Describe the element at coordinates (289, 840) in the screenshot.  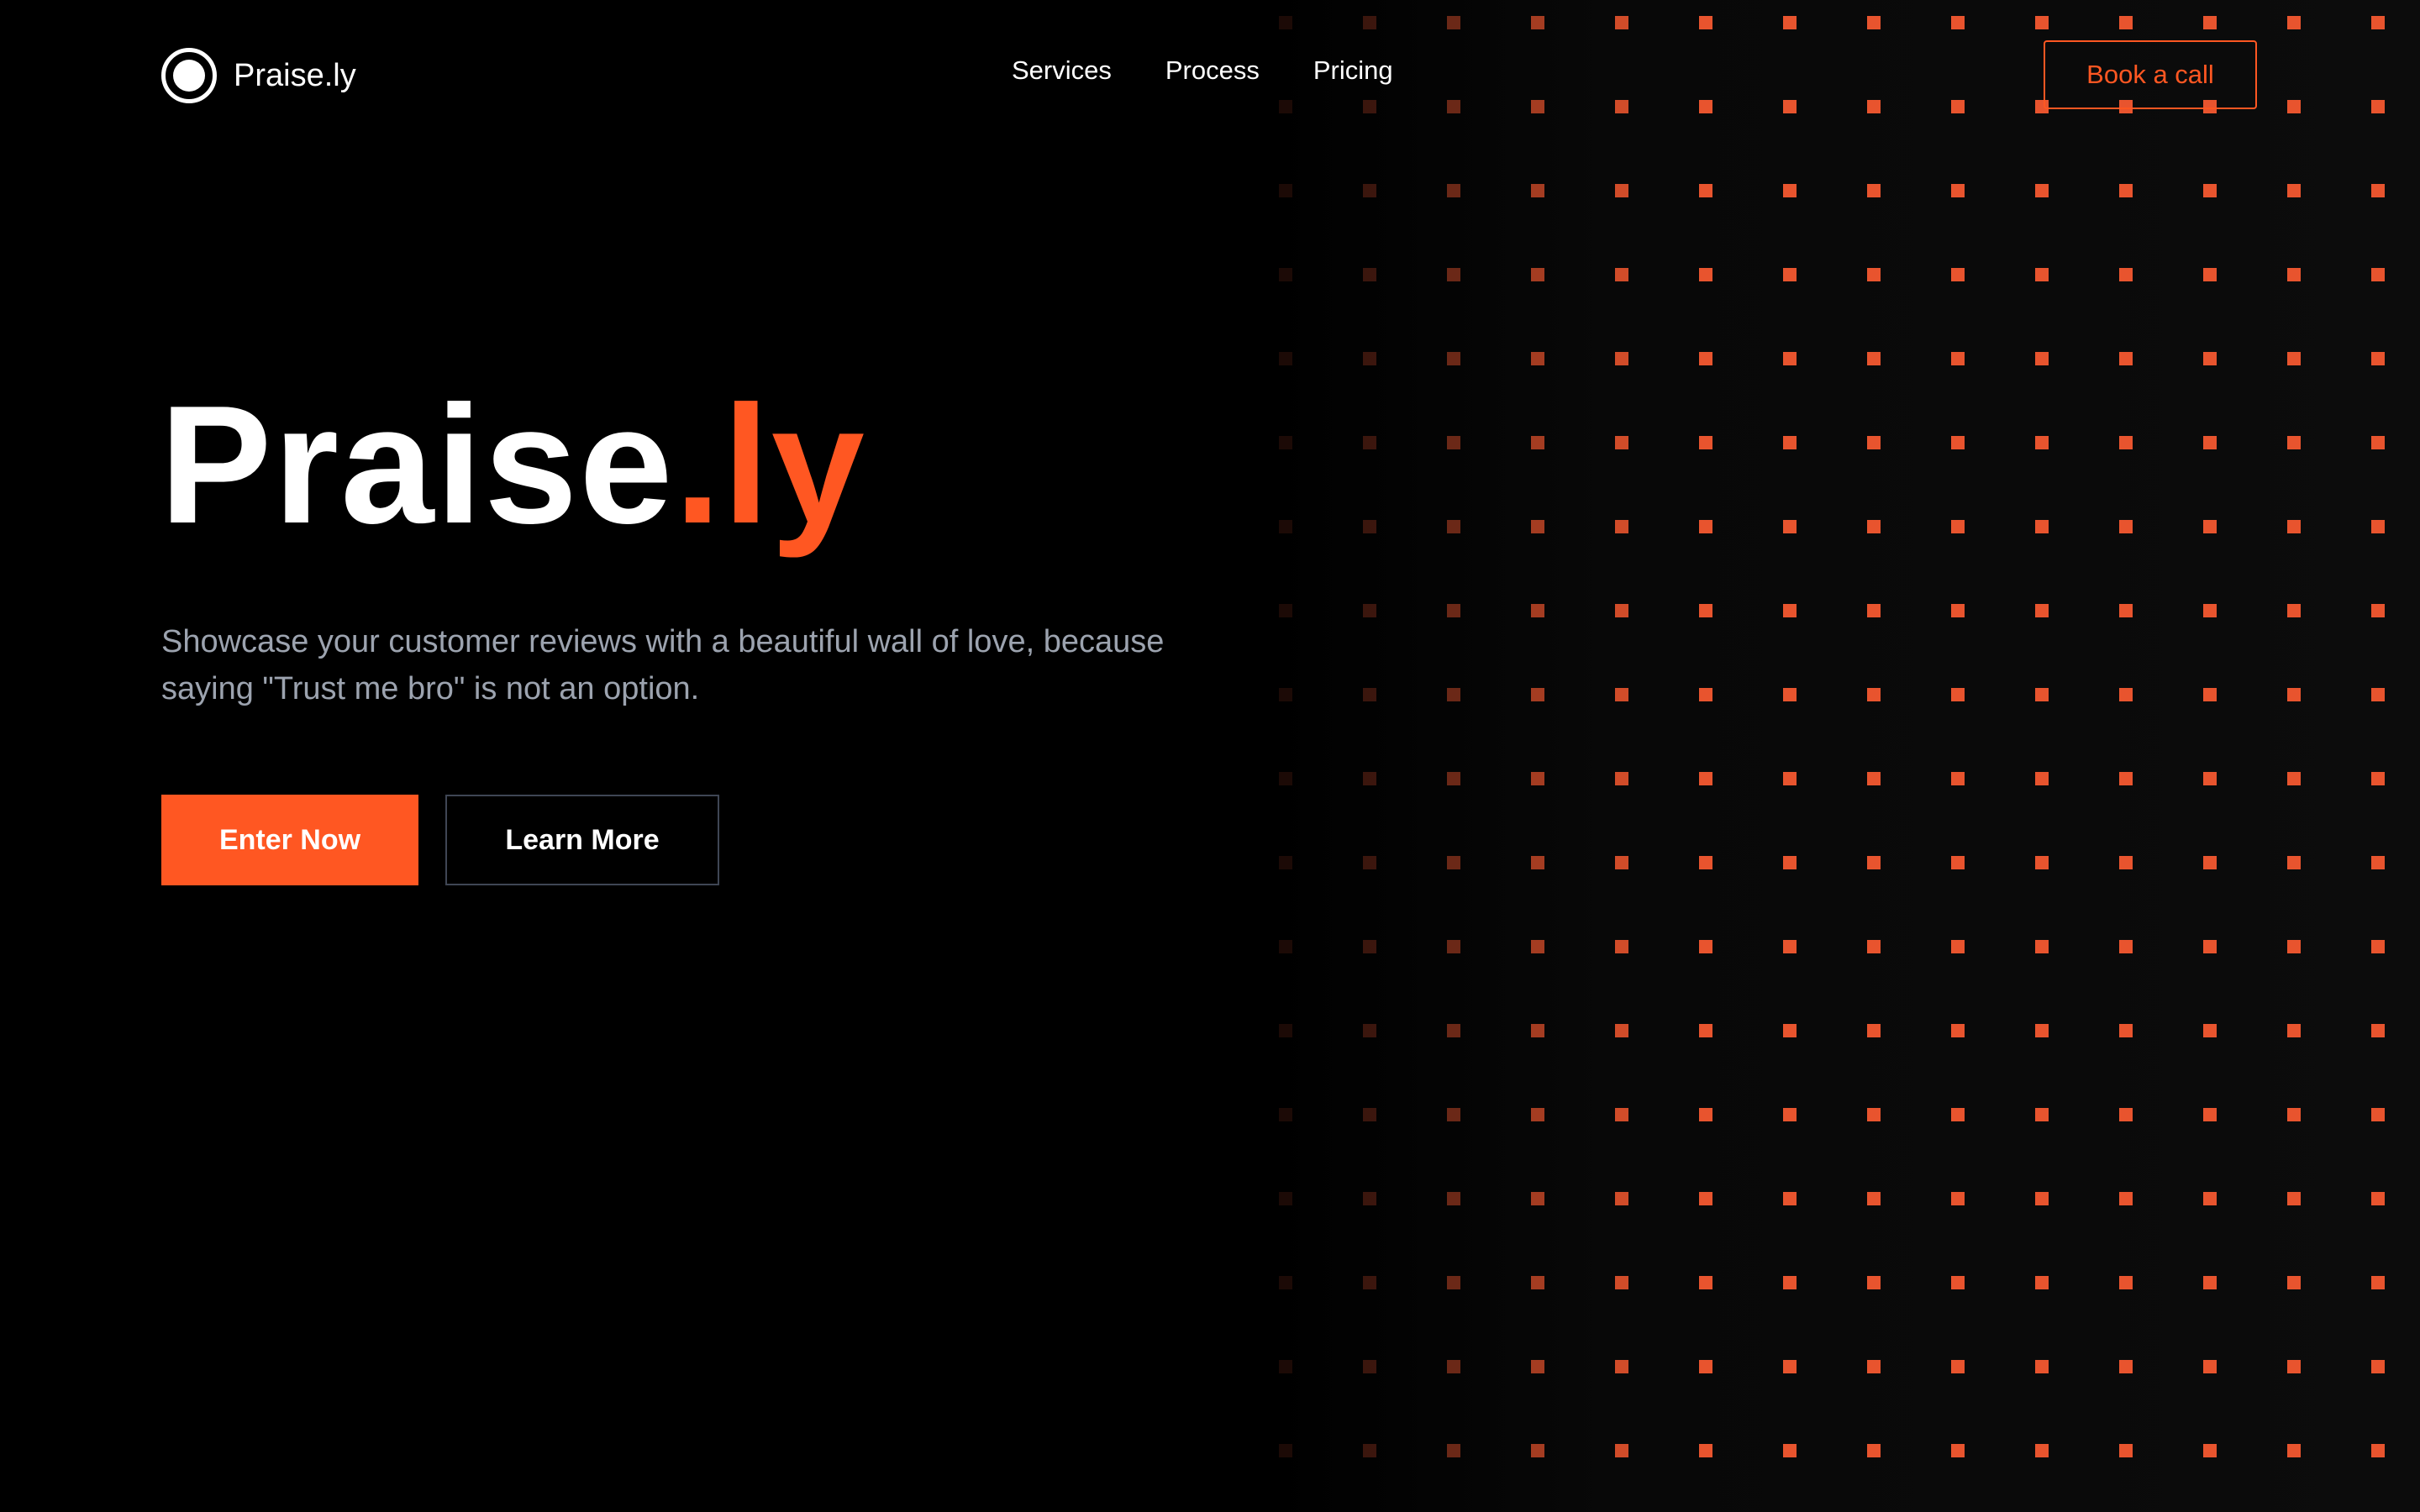
I see `enter-now-button: Enter Now` at that location.